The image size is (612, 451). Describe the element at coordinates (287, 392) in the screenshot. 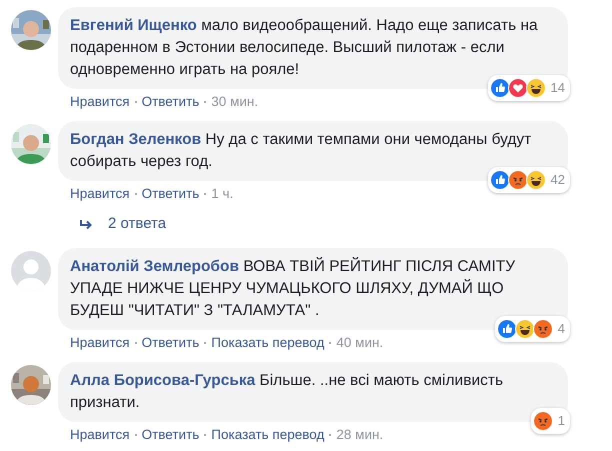

I see `comment-text: Алла Борисова-Гурська Більше. ..не всі мають сміливисть признати.` at that location.